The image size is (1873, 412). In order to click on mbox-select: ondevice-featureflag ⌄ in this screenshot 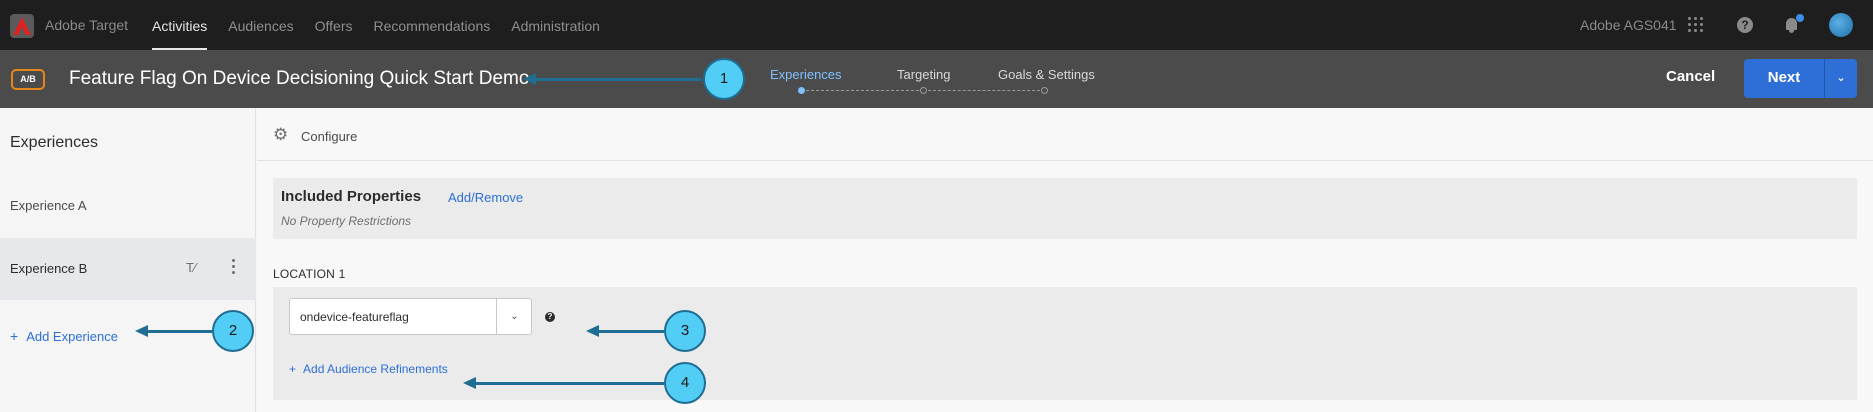, I will do `click(410, 316)`.